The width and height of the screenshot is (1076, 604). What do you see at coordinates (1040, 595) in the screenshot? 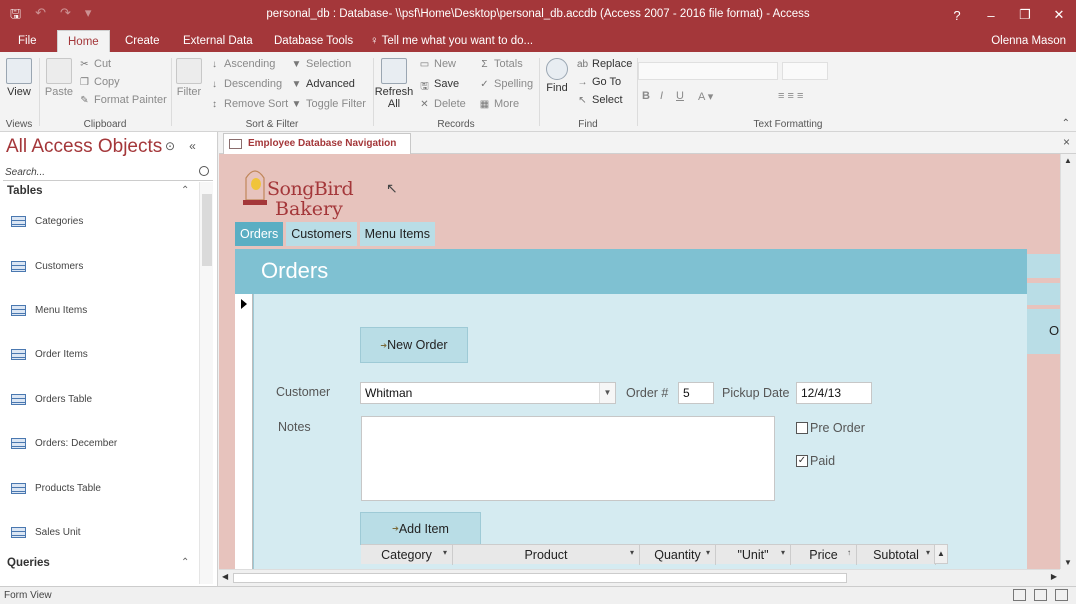
I see `layout-view-icon` at bounding box center [1040, 595].